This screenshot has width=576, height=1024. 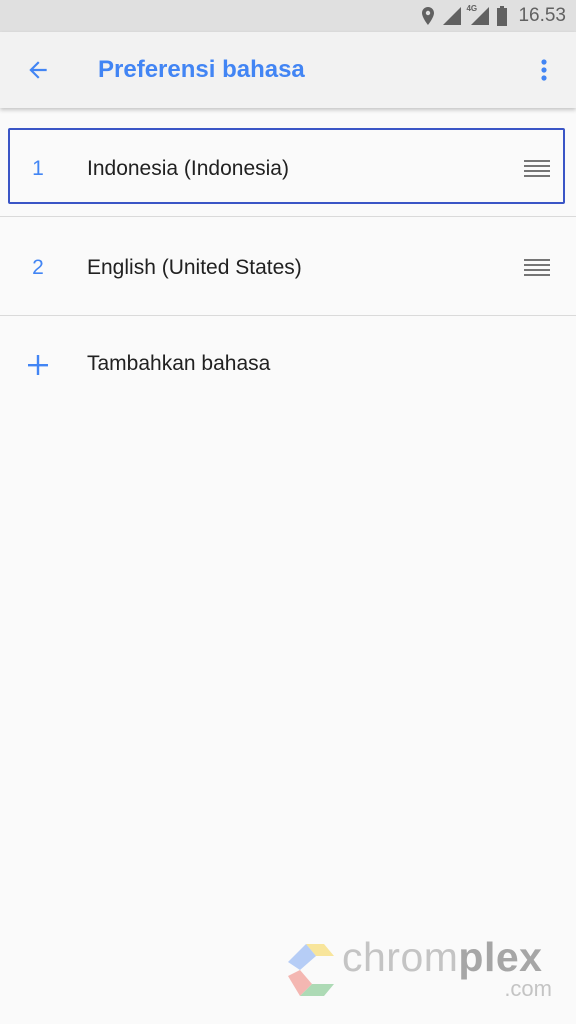 I want to click on watermark-domain: .com, so click(x=528, y=988).